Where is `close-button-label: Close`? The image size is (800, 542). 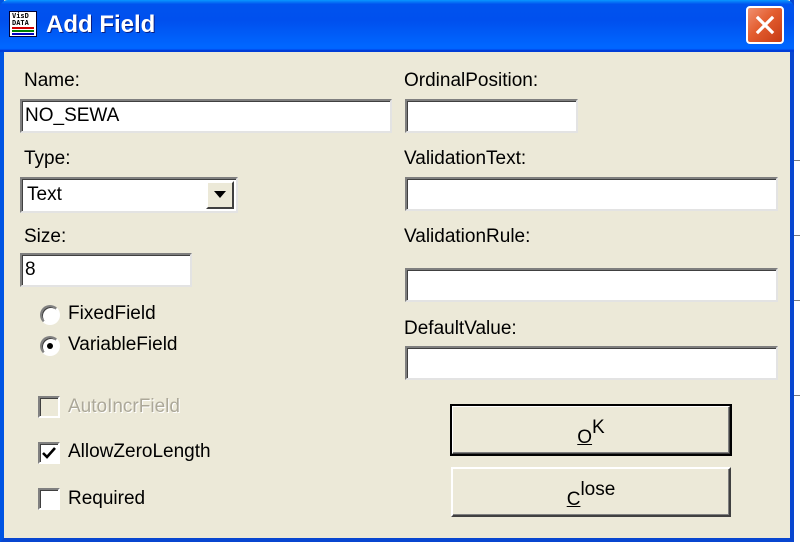 close-button-label: Close is located at coordinates (591, 494).